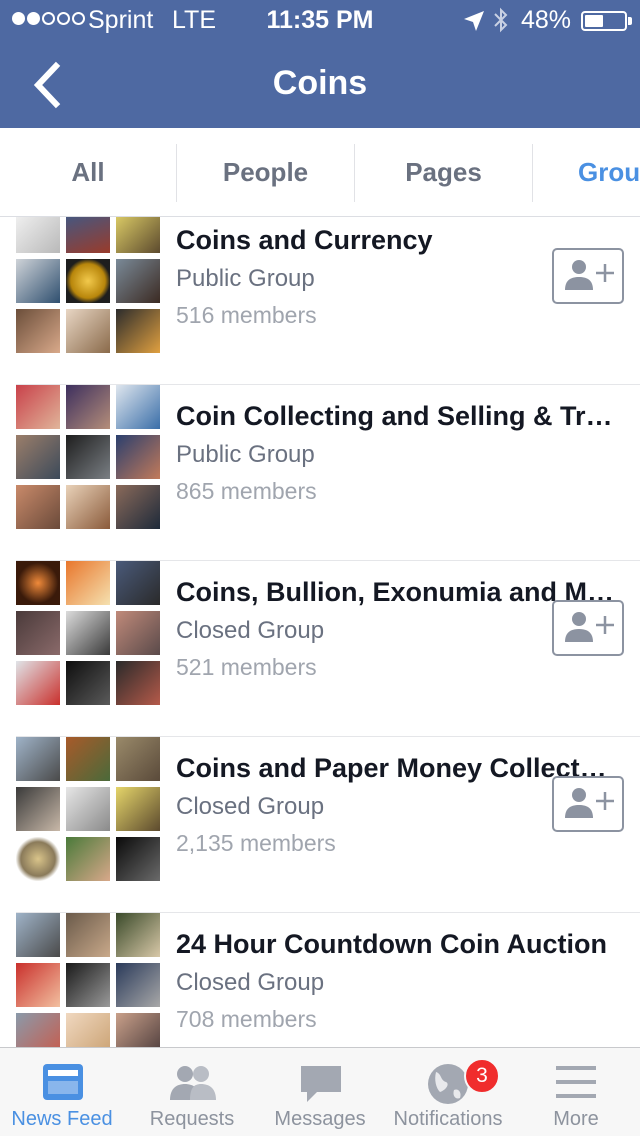 Image resolution: width=640 pixels, height=1136 pixels. I want to click on tab-messages: Messages, so click(320, 1092).